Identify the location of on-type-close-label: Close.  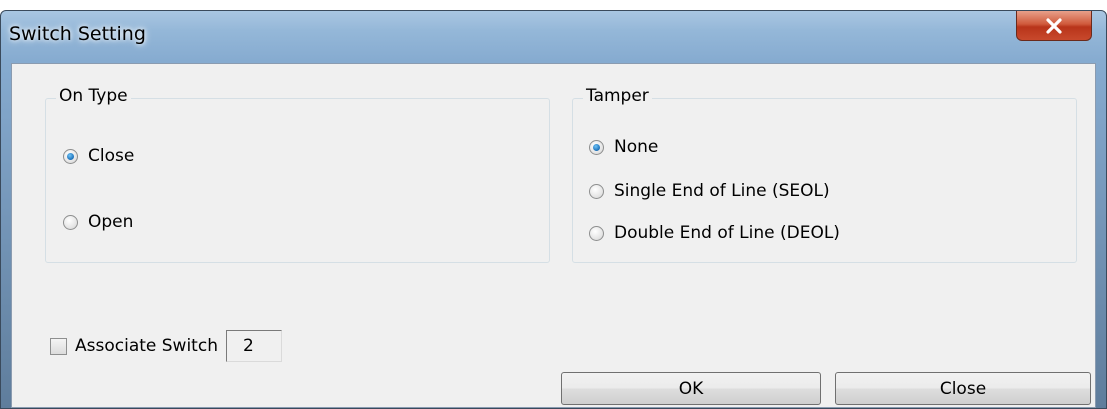
(111, 156).